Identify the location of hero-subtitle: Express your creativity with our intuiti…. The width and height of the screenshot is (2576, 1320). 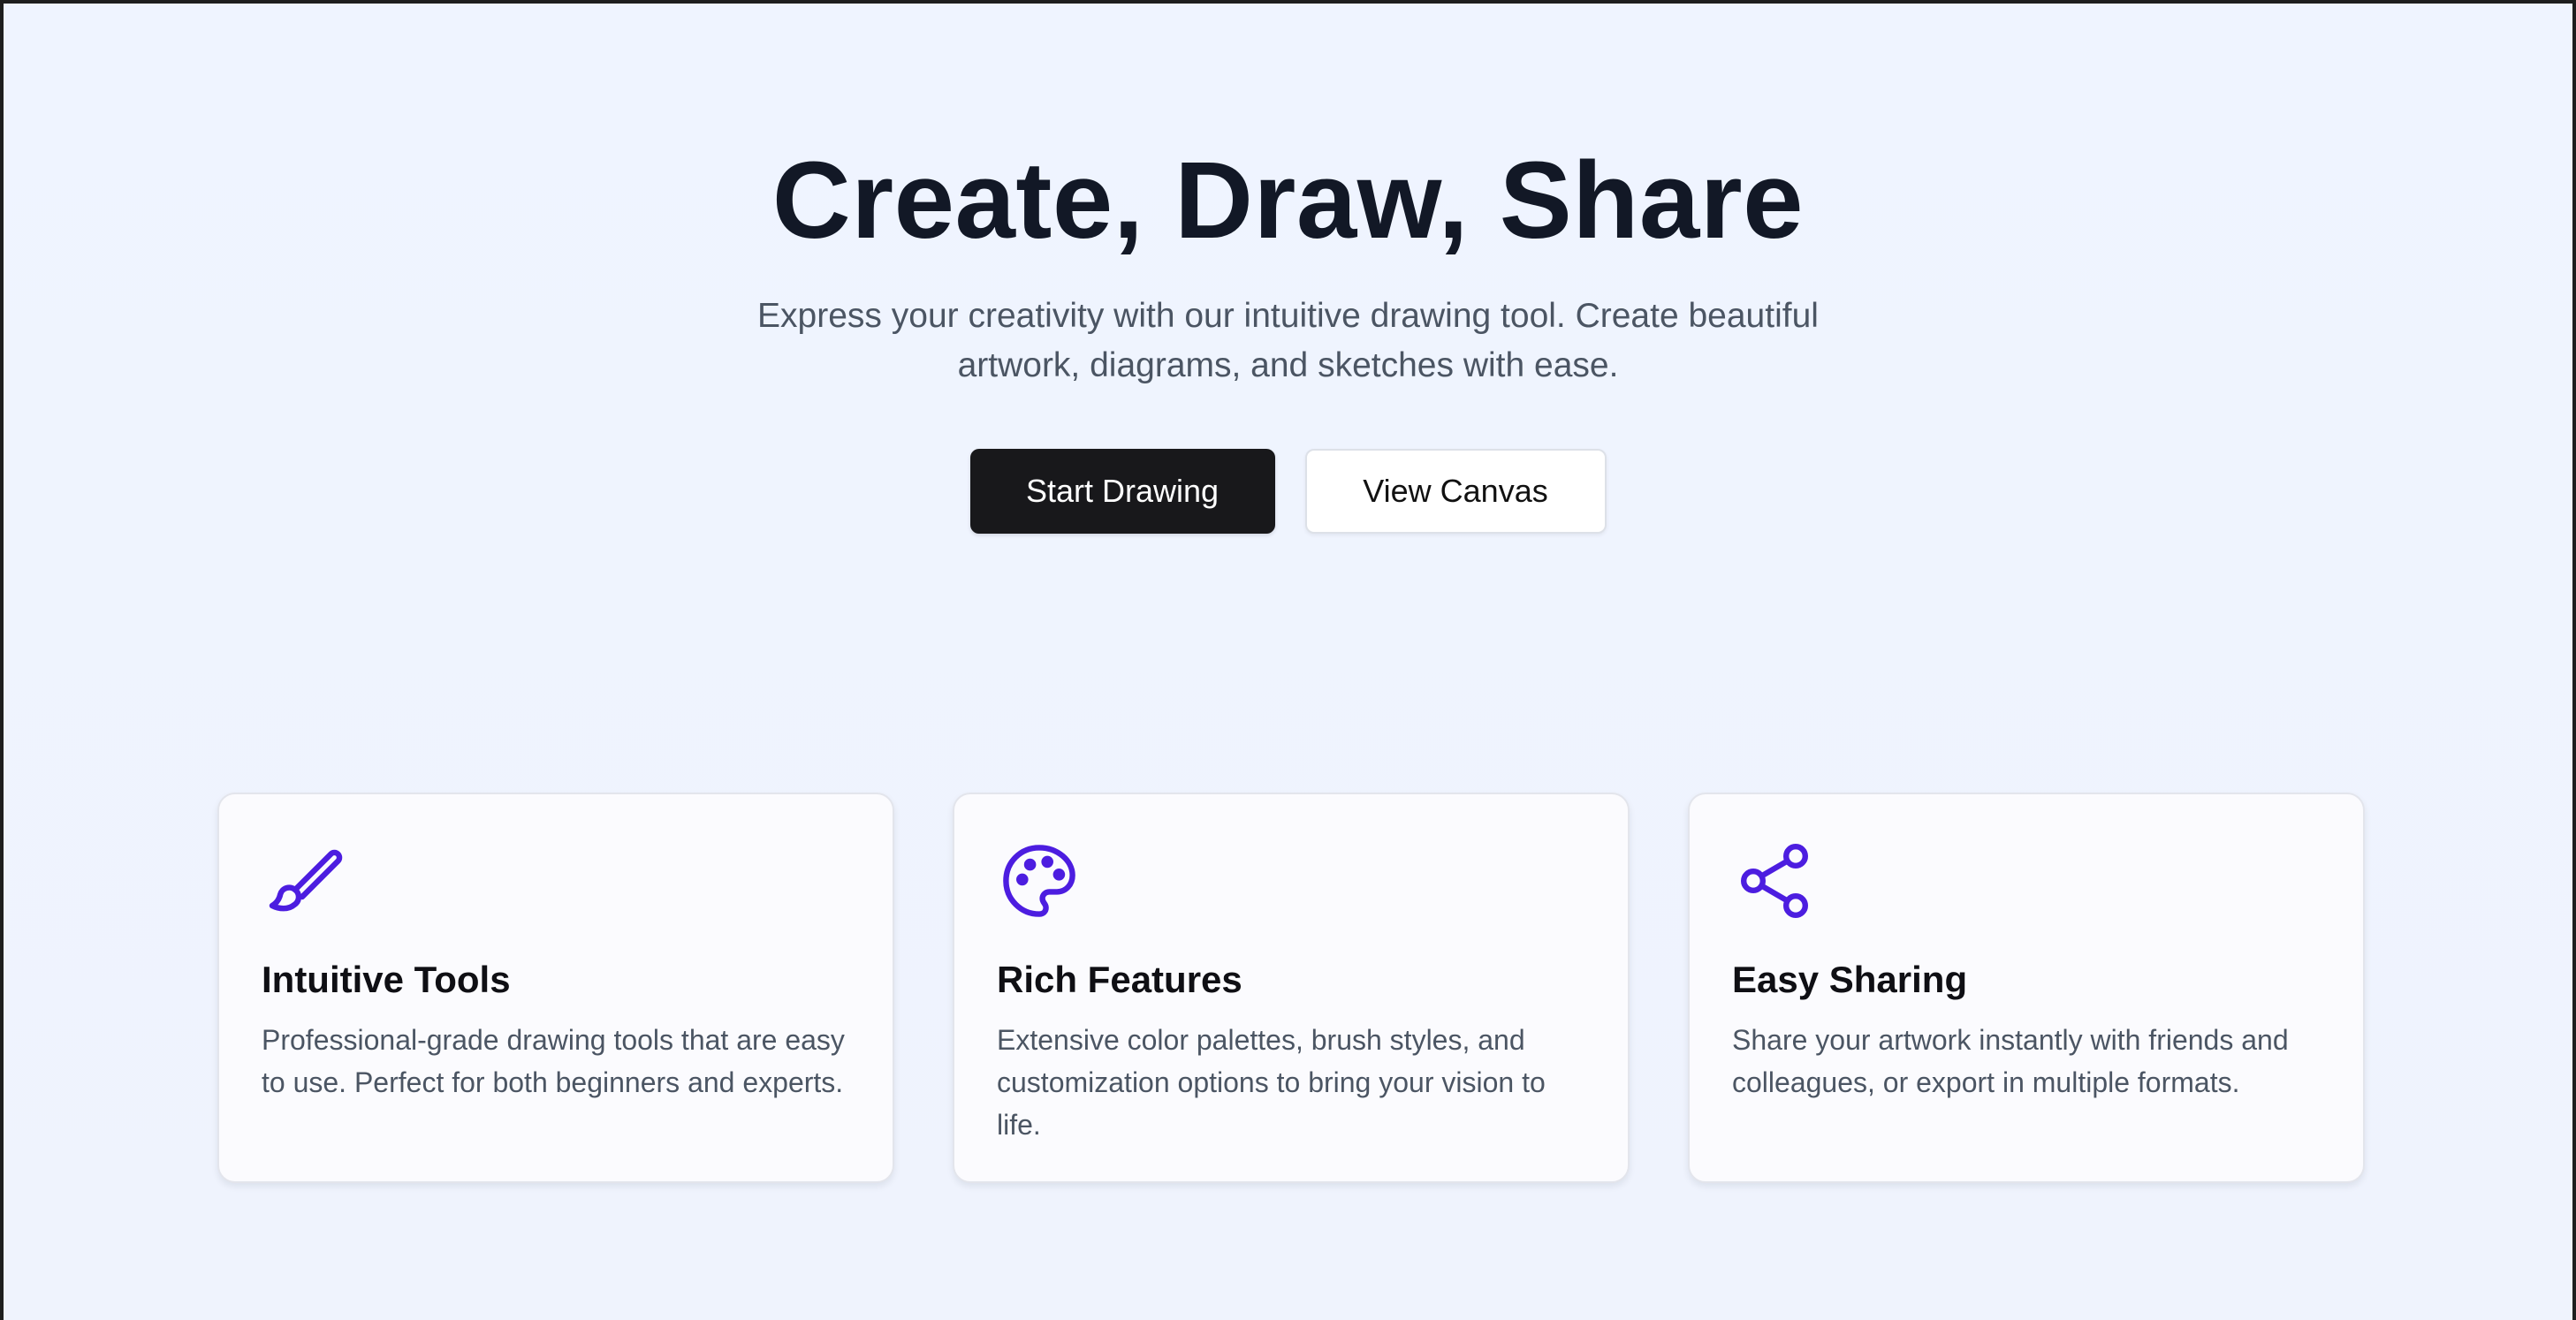
(1288, 340).